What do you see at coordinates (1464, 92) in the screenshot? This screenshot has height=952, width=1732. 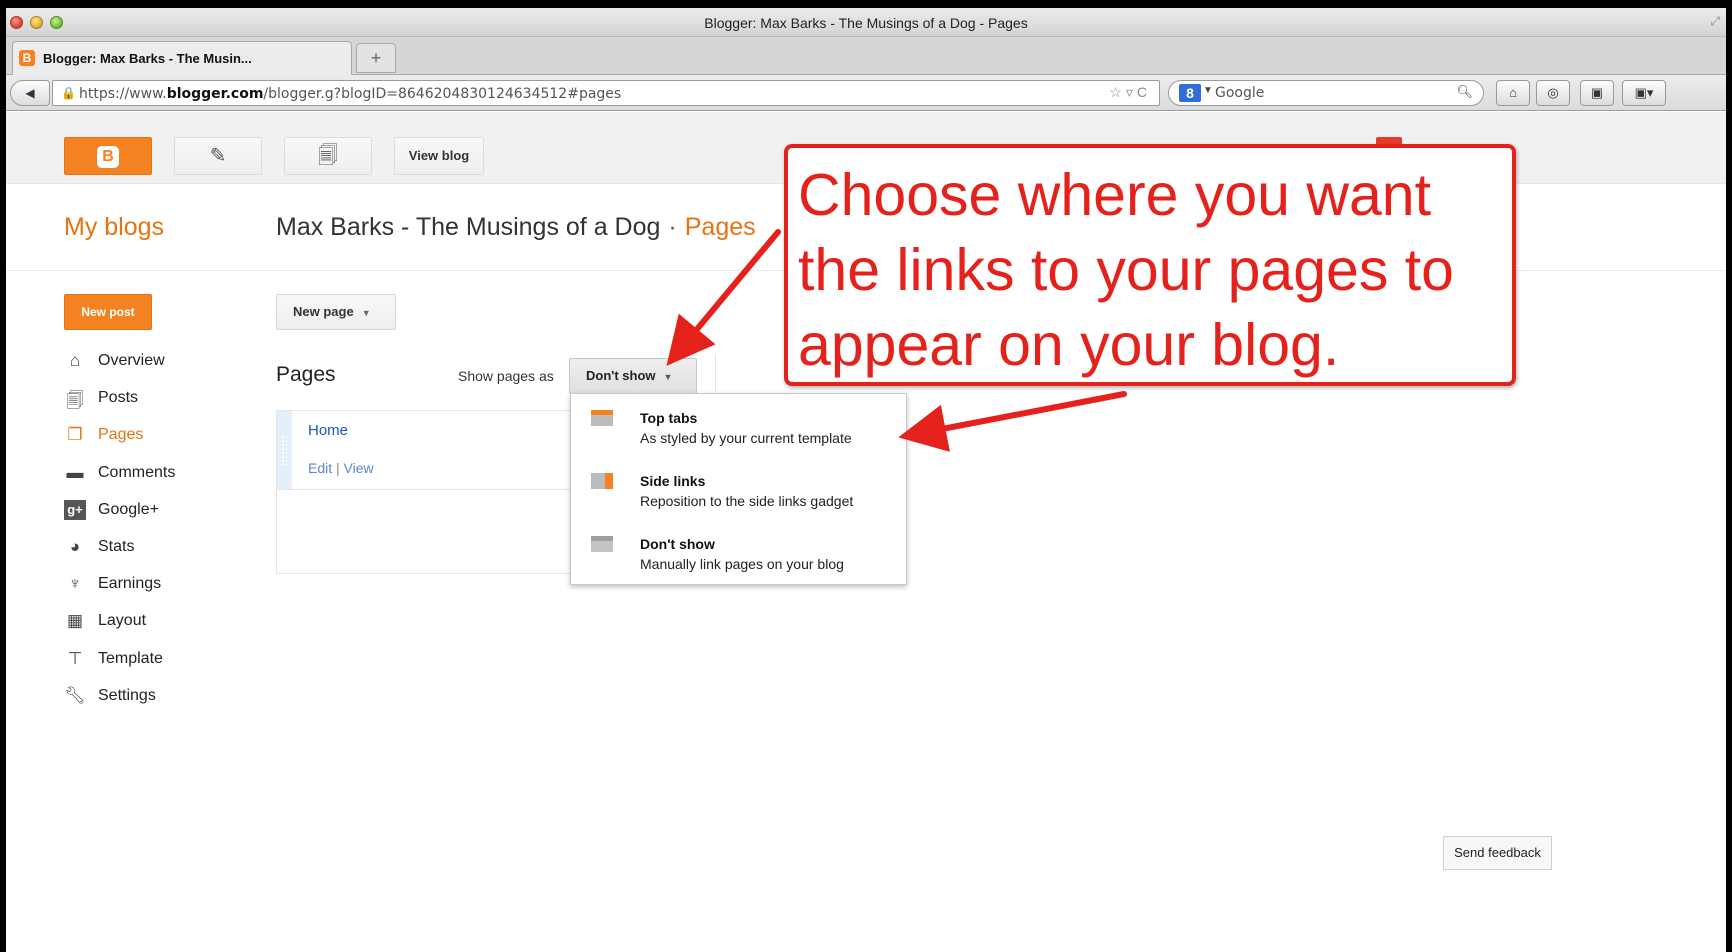 I see `search-icon: 🔍︎` at bounding box center [1464, 92].